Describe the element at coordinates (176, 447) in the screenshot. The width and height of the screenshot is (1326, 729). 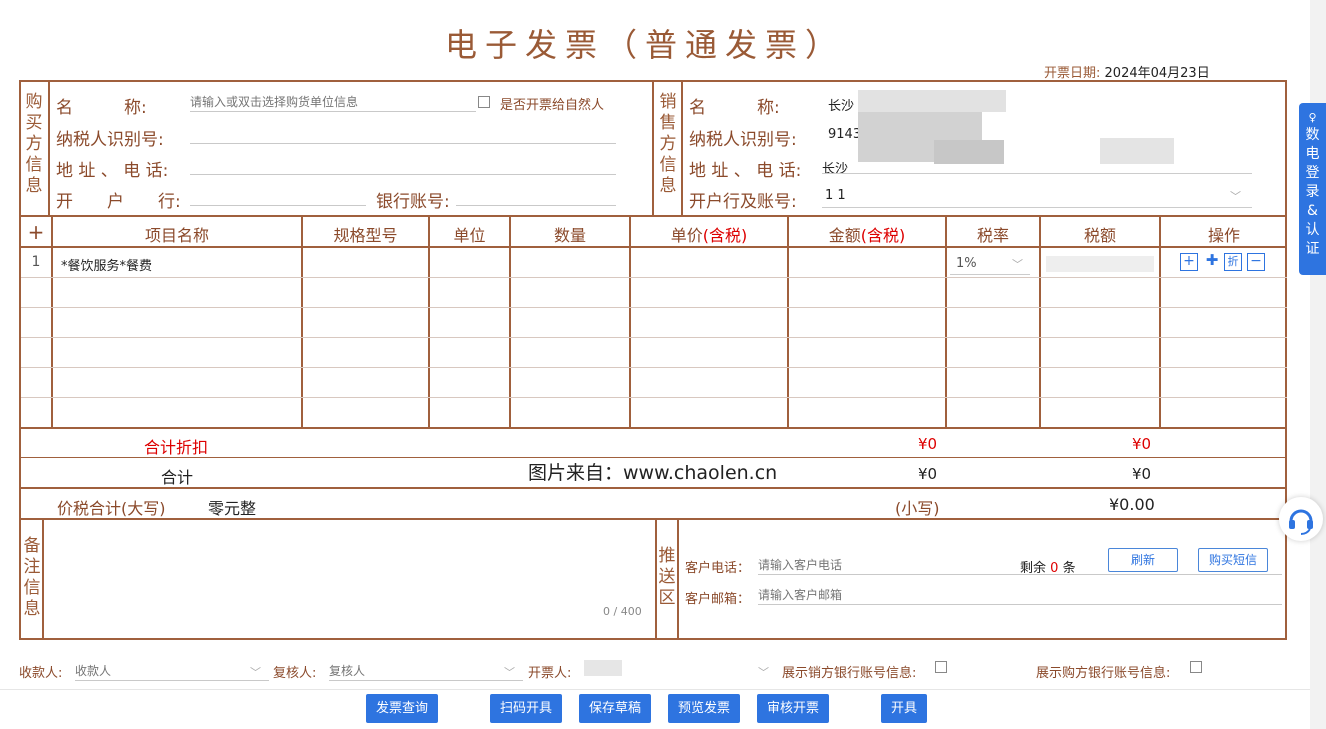
I see `discount-total-label: 合计折扣` at that location.